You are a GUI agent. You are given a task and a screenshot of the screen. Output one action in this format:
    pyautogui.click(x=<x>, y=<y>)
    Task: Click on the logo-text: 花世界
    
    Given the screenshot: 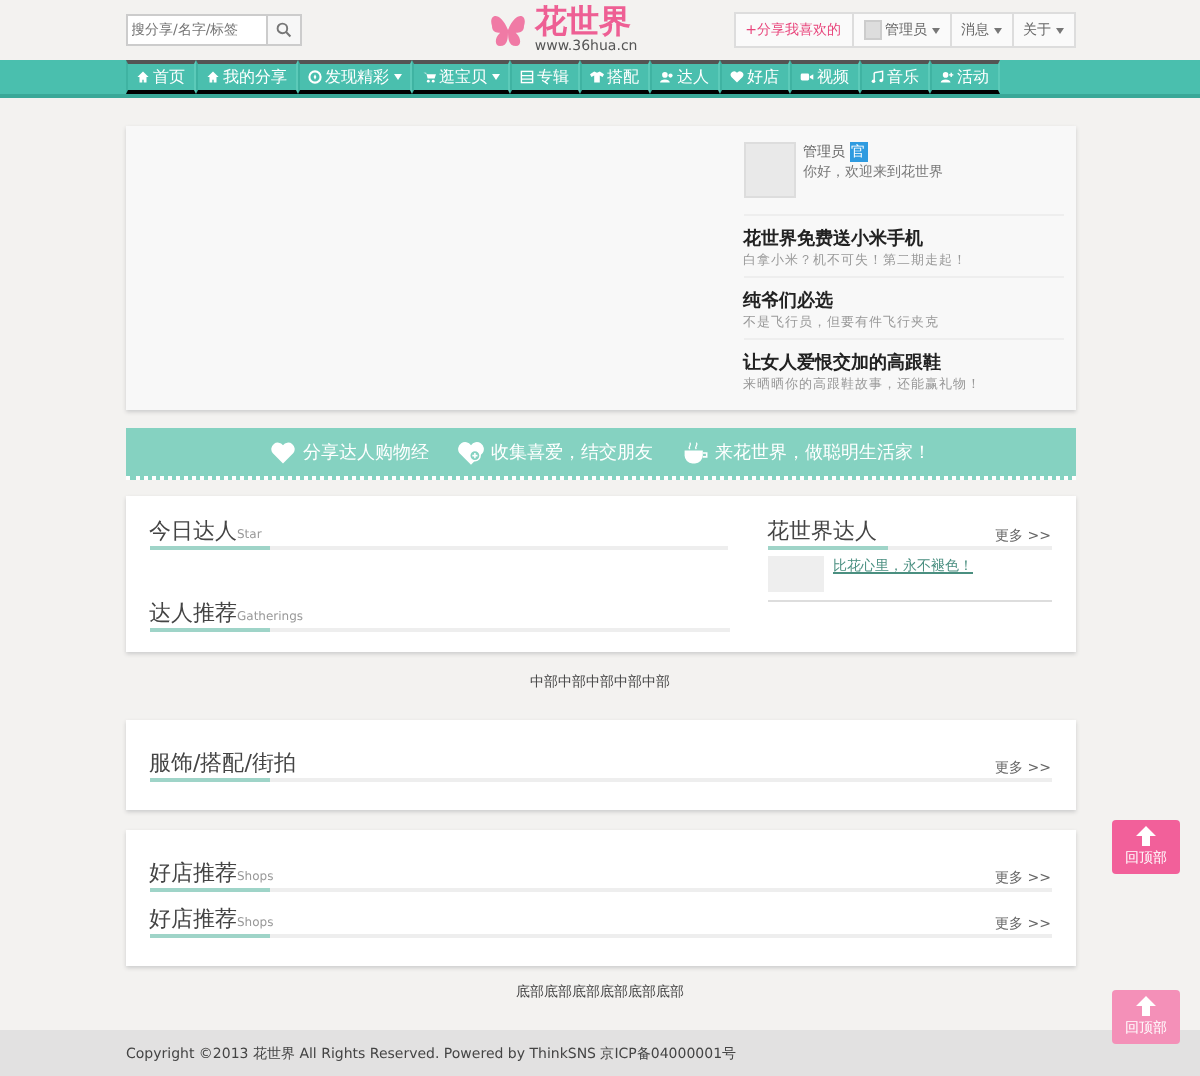 What is the action you would take?
    pyautogui.click(x=582, y=22)
    